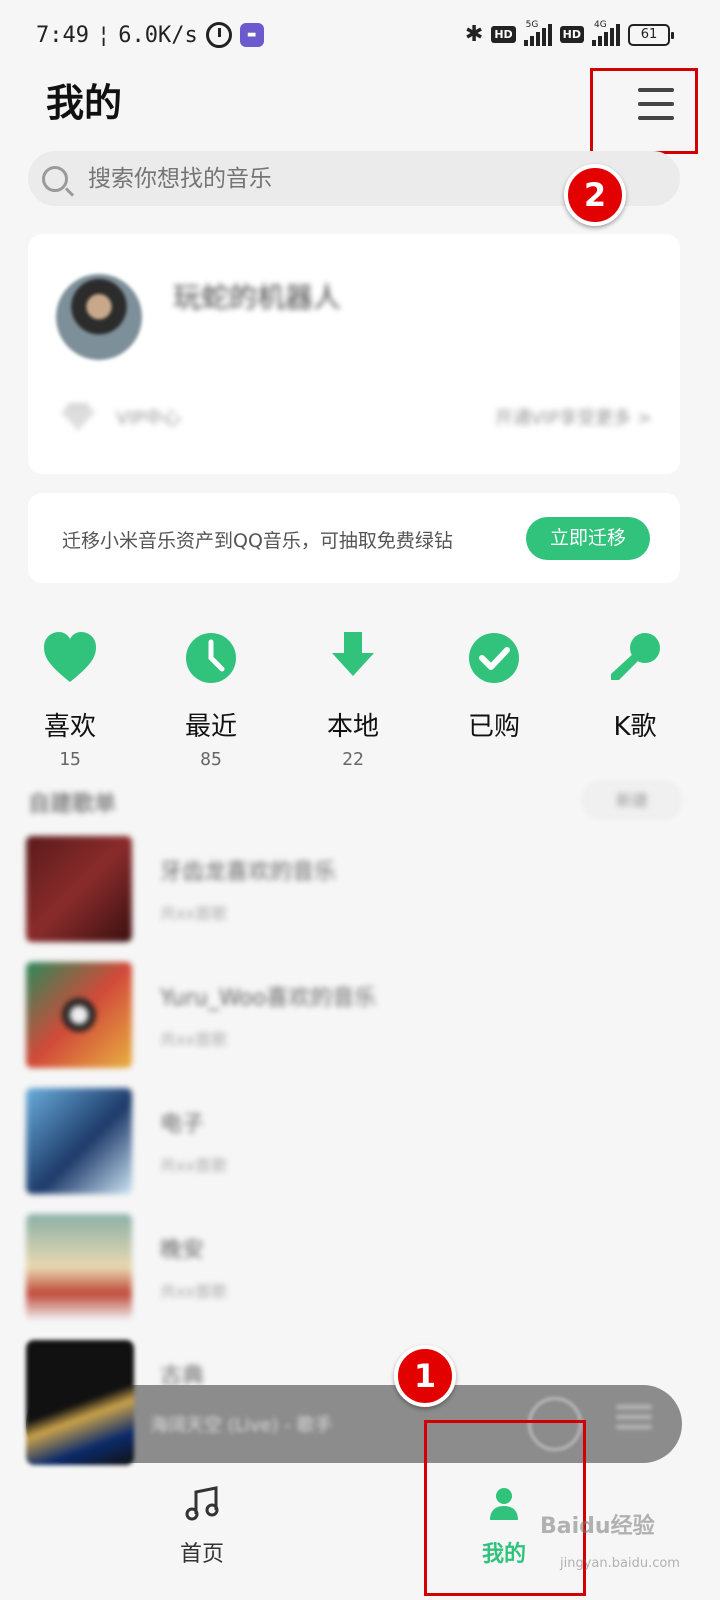 The width and height of the screenshot is (720, 1600). What do you see at coordinates (632, 800) in the screenshot?
I see `new-playlist-button: 新建` at bounding box center [632, 800].